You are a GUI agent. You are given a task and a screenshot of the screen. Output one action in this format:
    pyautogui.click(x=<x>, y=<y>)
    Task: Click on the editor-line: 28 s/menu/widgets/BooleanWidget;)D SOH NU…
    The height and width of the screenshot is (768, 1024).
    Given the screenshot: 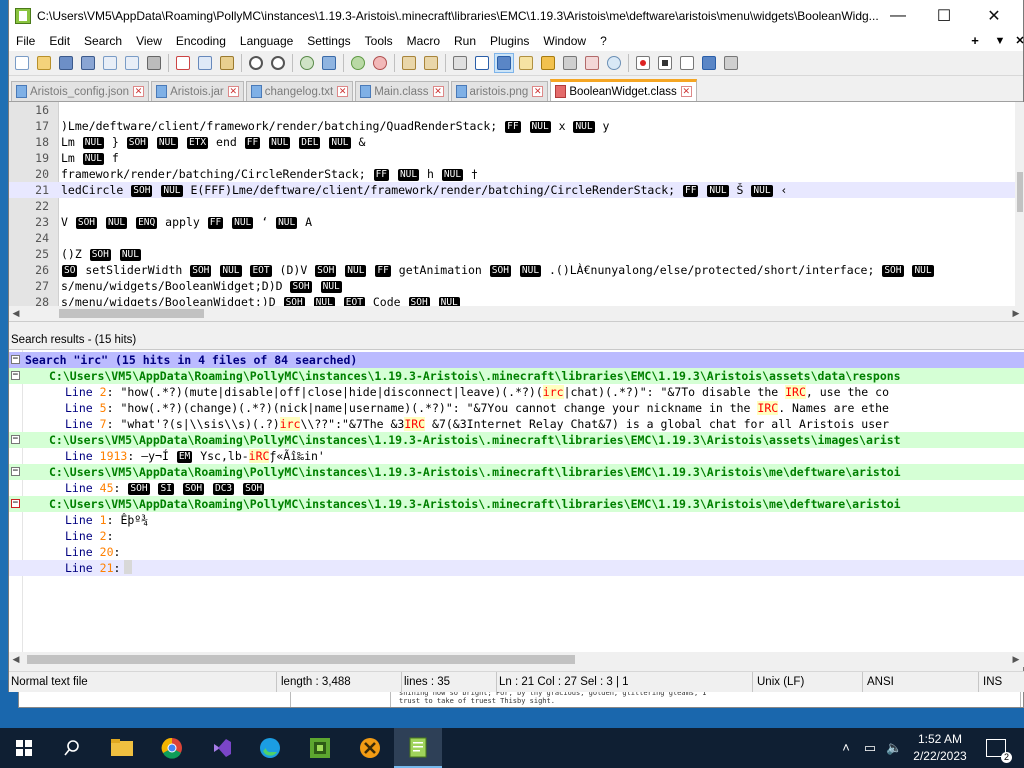 What is the action you would take?
    pyautogui.click(x=512, y=300)
    